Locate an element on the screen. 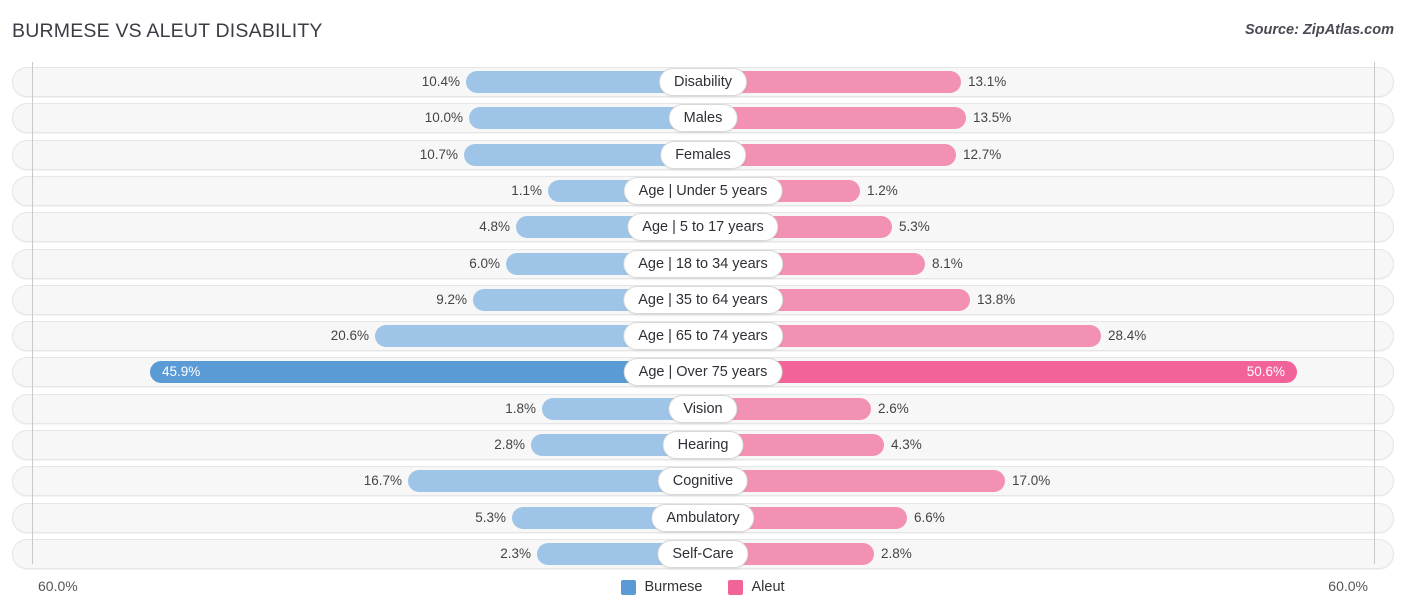 The image size is (1406, 612). row-label-text: Vision is located at coordinates (703, 408).